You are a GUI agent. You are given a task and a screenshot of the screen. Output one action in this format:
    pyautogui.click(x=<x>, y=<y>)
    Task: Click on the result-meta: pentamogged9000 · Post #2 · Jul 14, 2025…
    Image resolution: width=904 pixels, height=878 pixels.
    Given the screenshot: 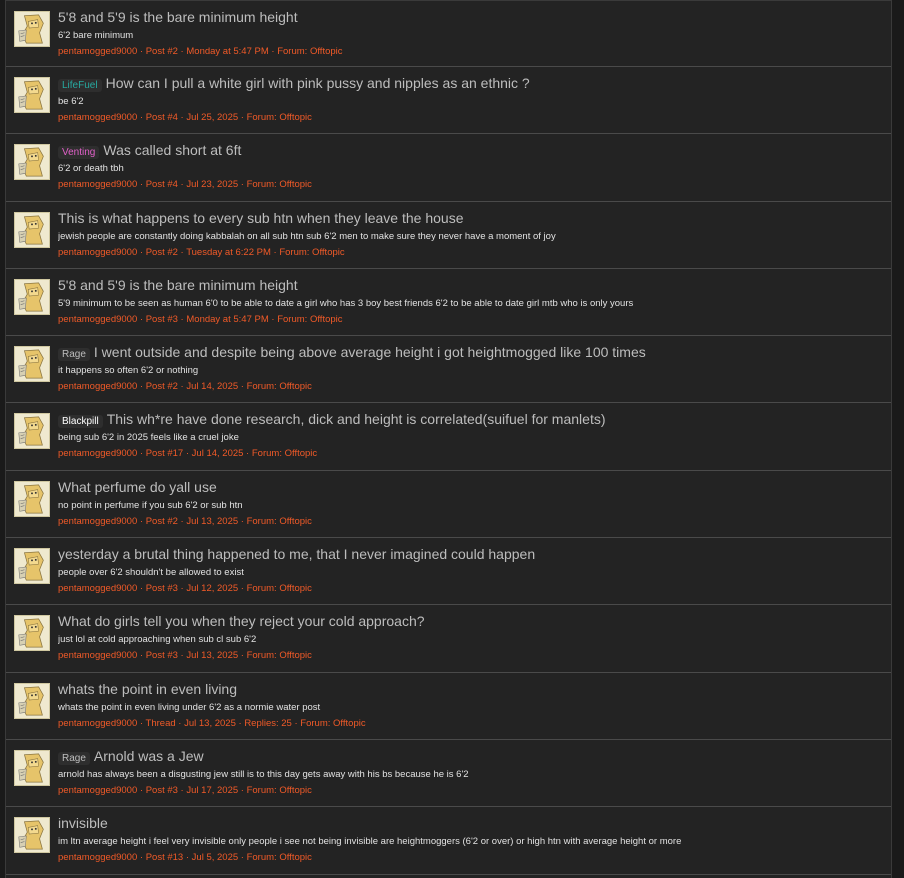 What is the action you would take?
    pyautogui.click(x=470, y=387)
    